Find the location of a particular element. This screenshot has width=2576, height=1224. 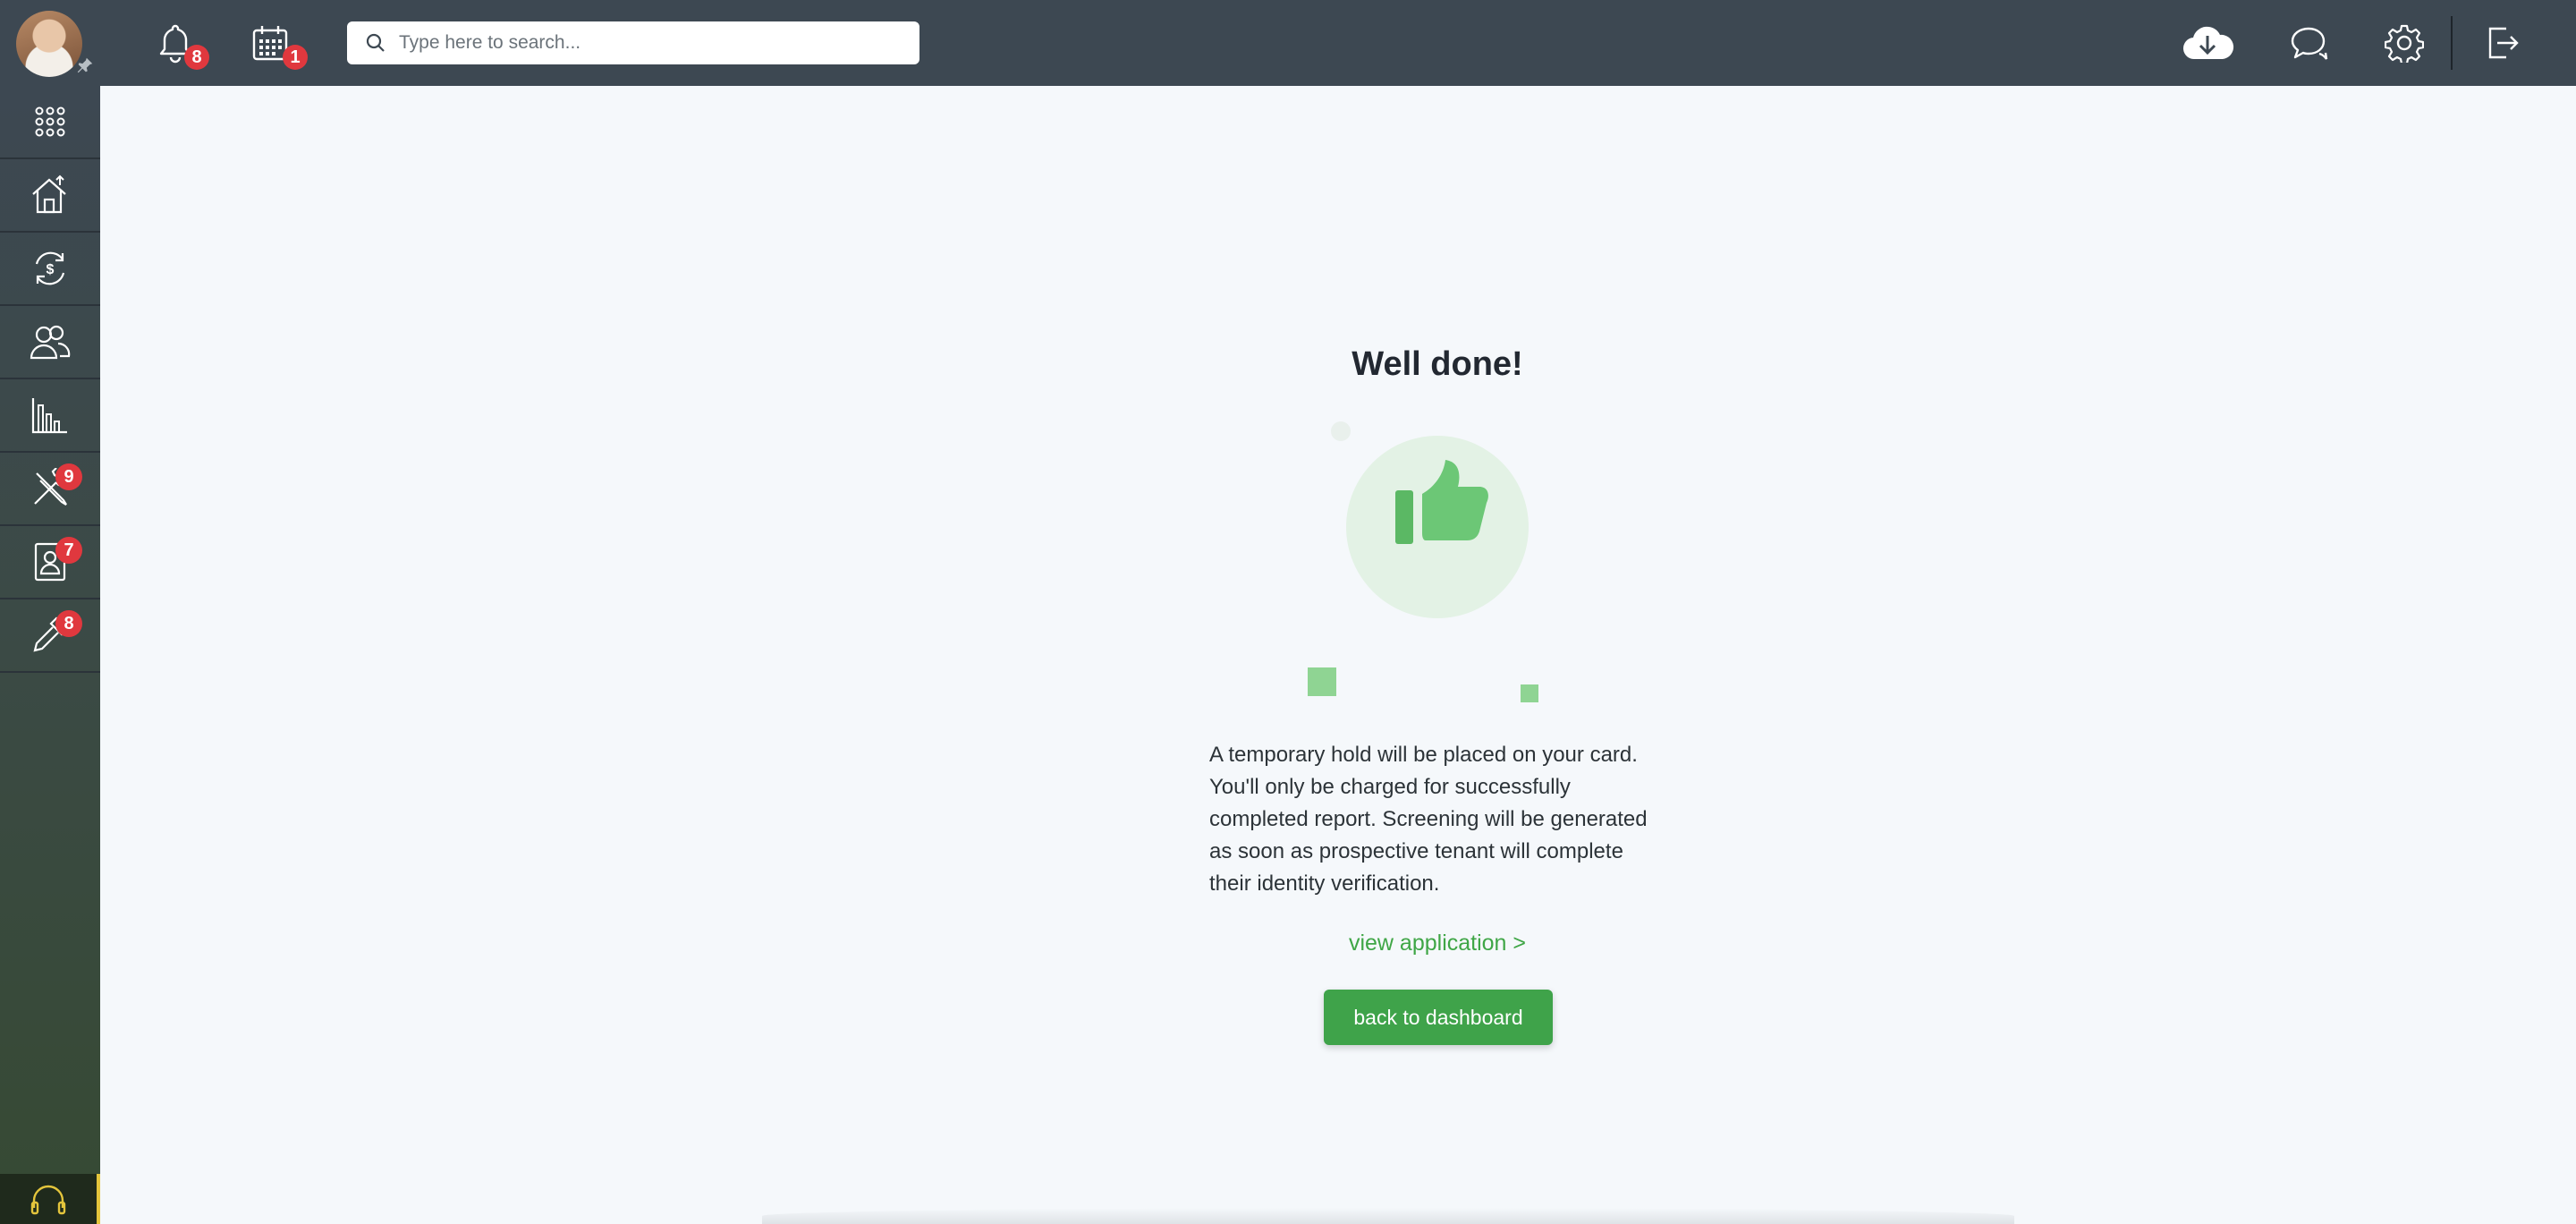

panel-edge is located at coordinates (1388, 1216).